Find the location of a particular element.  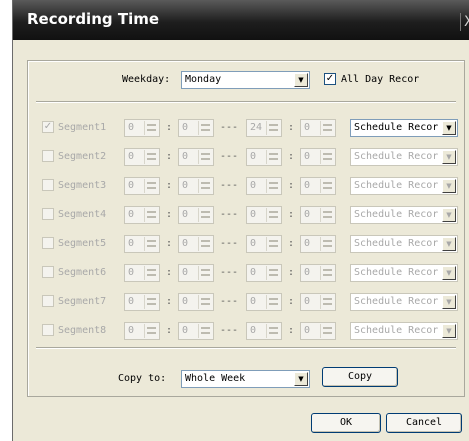

segment-label: Segment3 is located at coordinates (82, 185).